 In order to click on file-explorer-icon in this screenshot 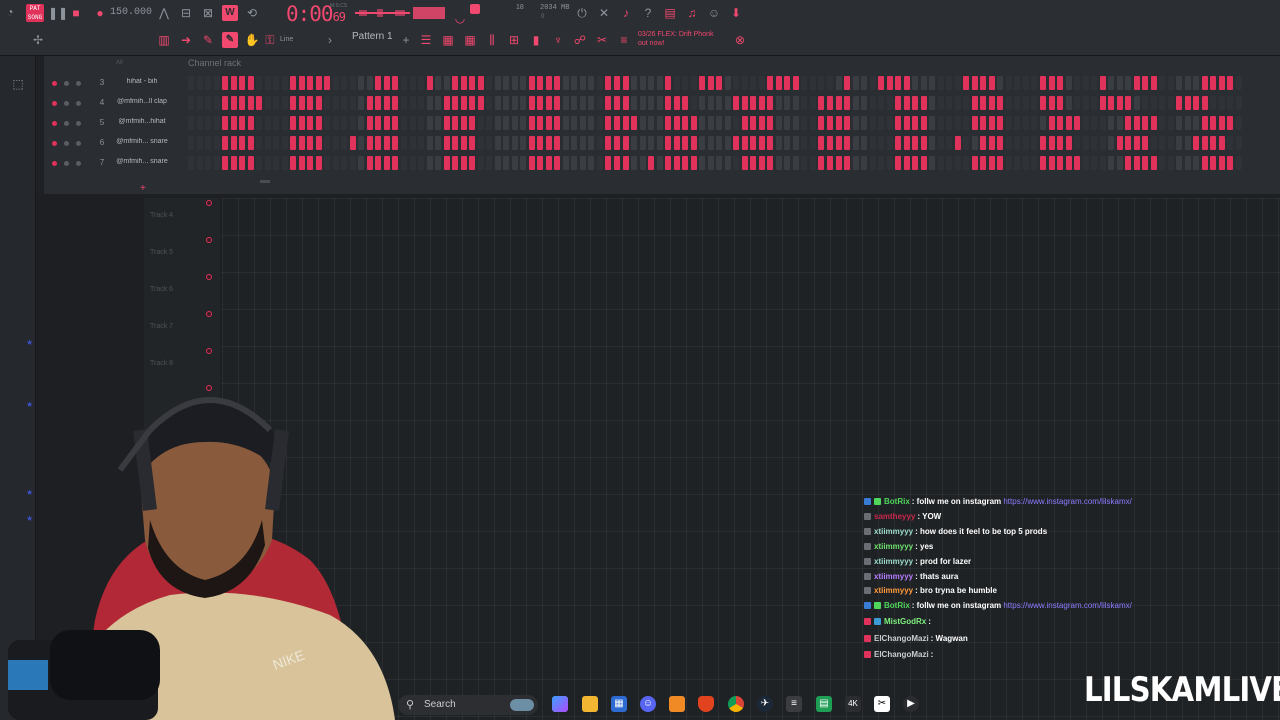, I will do `click(590, 704)`.